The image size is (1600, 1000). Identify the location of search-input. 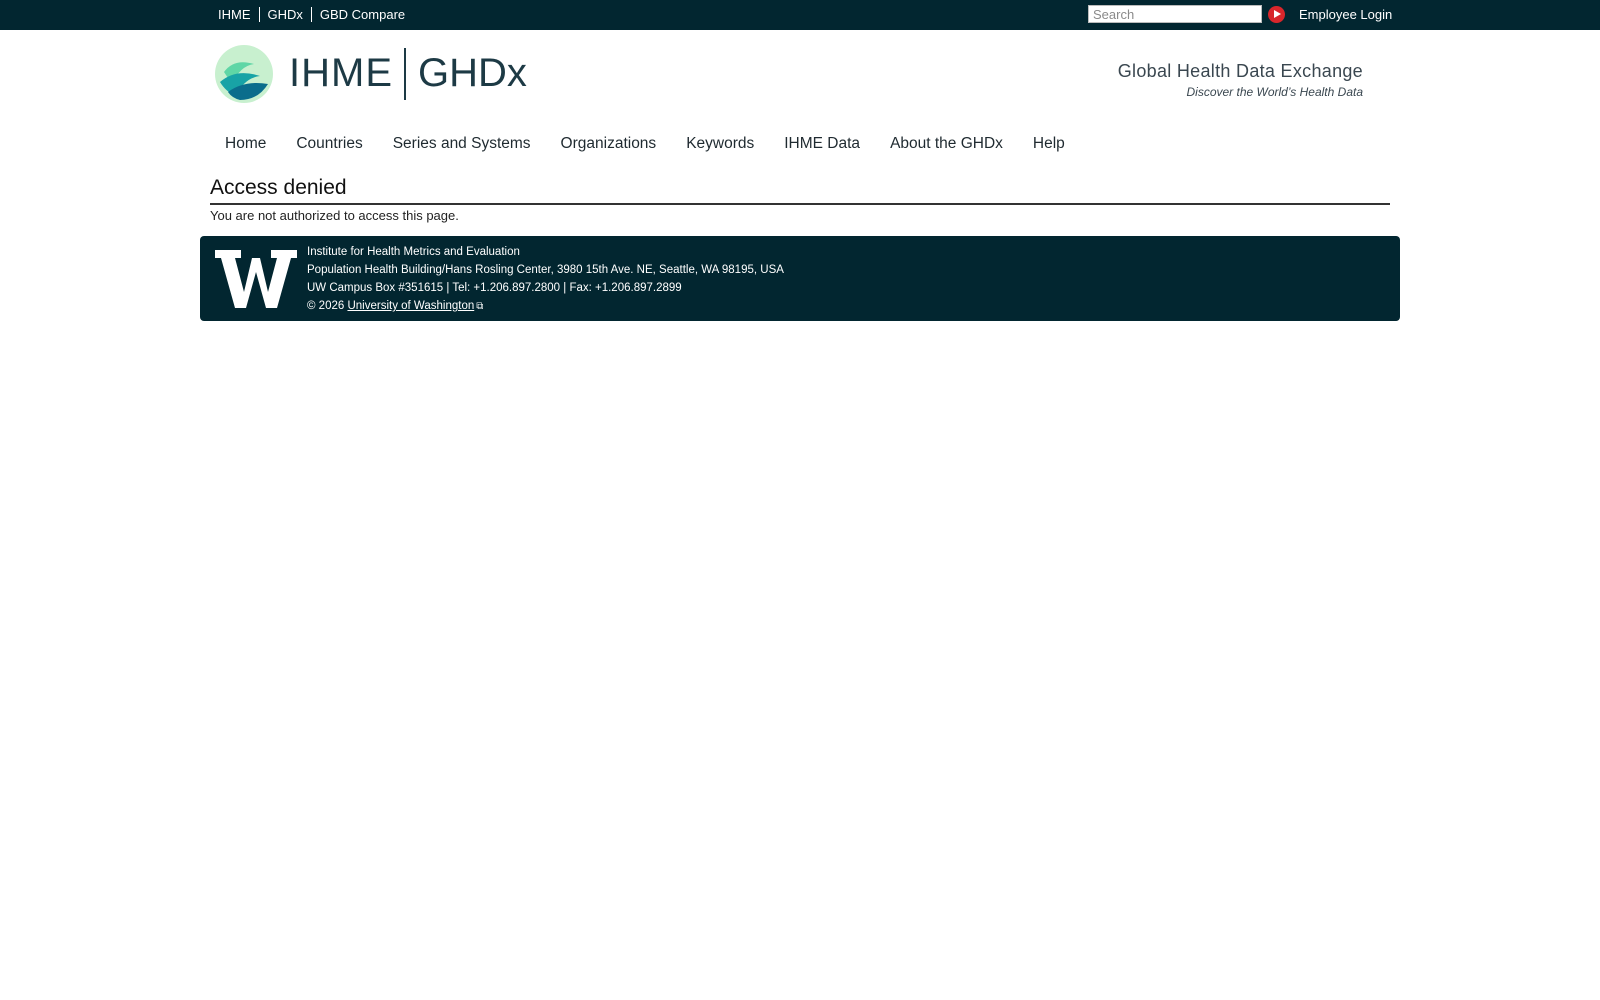
(1175, 14).